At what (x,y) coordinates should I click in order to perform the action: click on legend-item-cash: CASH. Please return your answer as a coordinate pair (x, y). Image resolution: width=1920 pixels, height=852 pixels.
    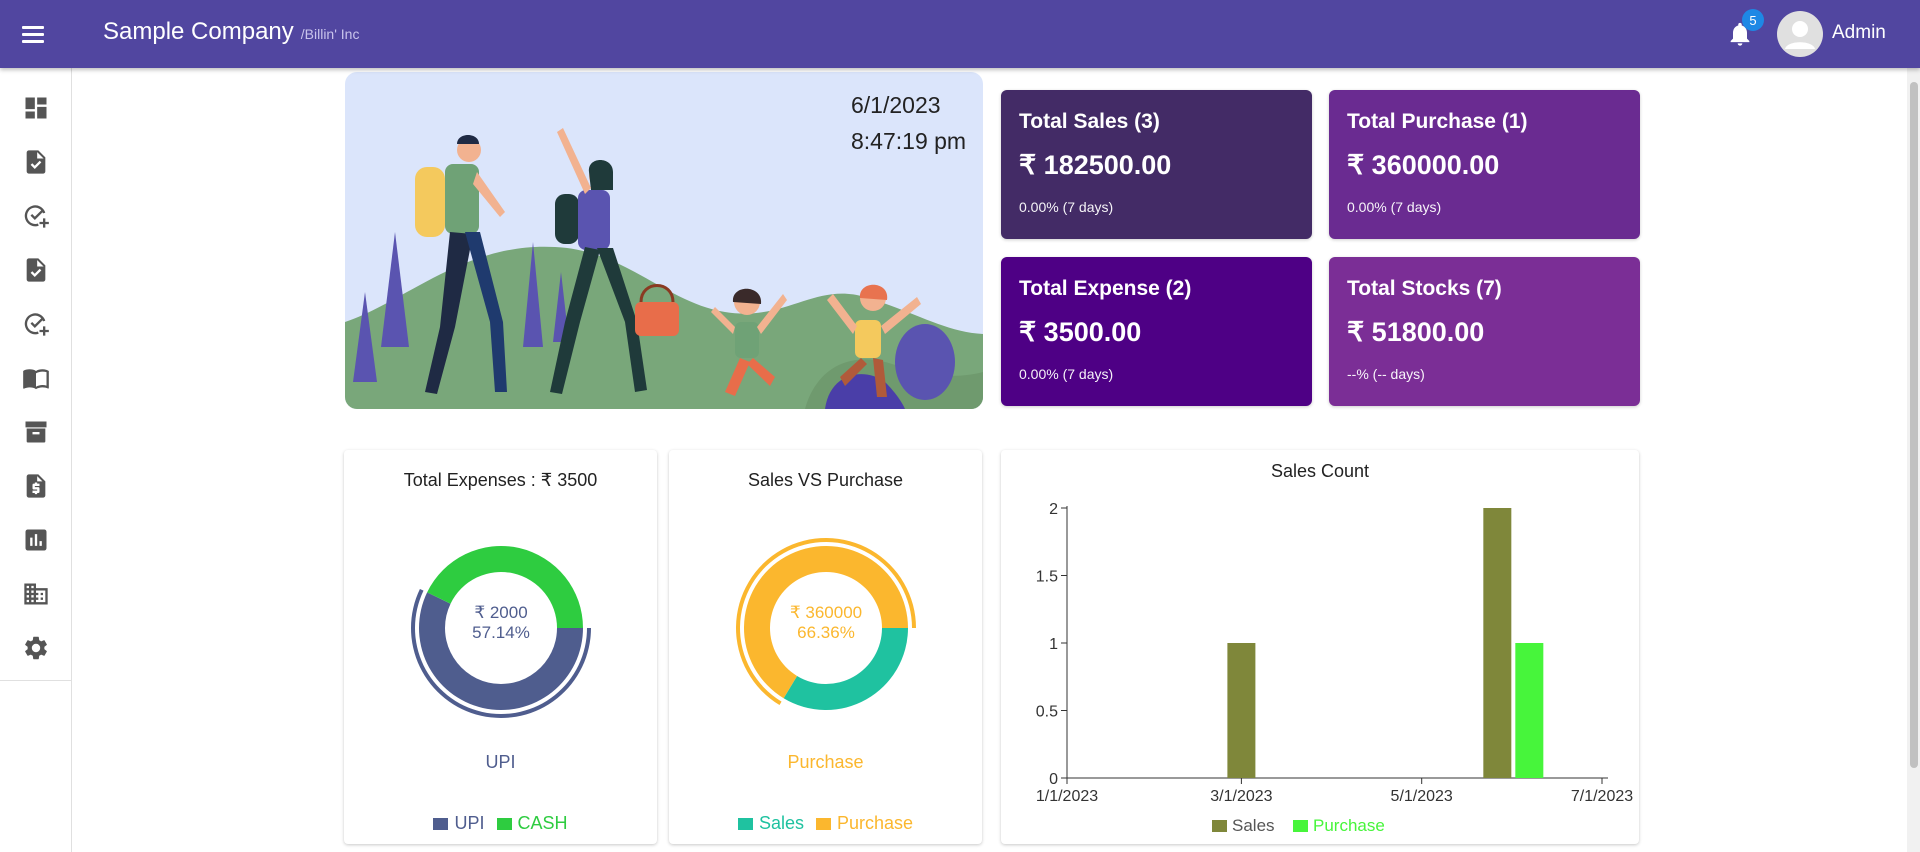
    Looking at the image, I should click on (532, 823).